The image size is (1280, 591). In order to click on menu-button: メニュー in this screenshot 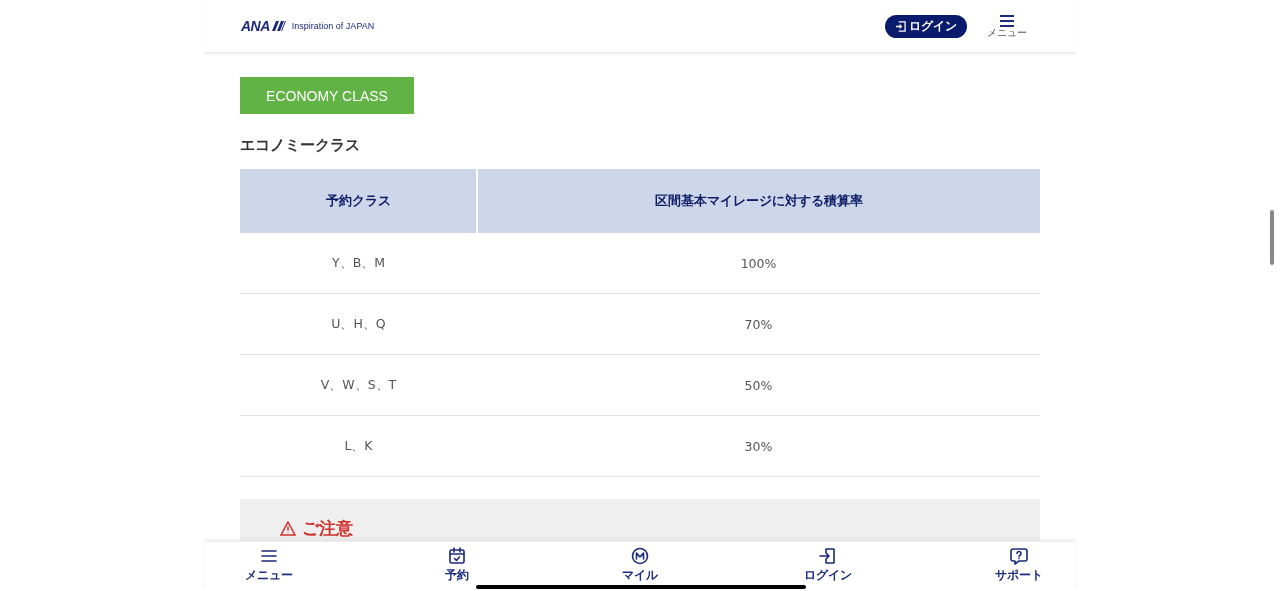, I will do `click(1007, 26)`.